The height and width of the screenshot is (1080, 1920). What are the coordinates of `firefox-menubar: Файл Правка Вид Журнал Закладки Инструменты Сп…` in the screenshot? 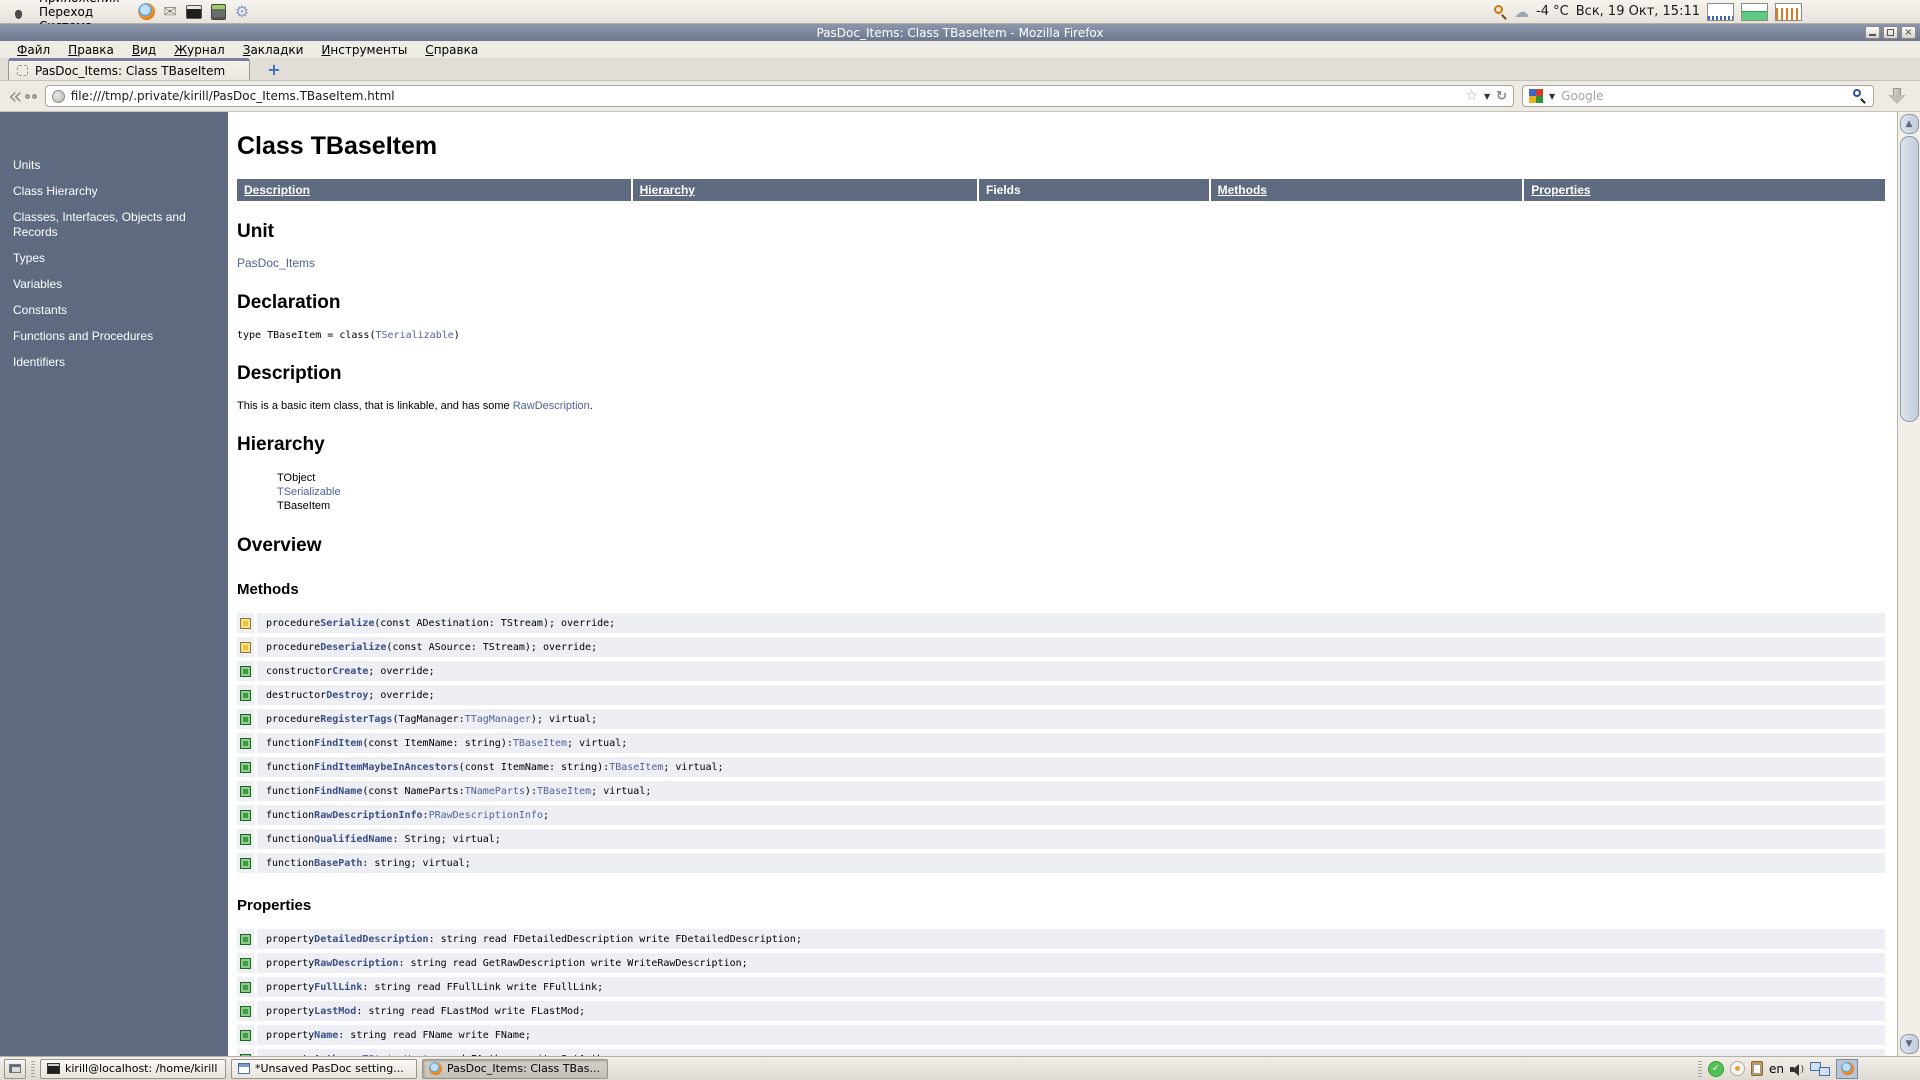 It's located at (960, 49).